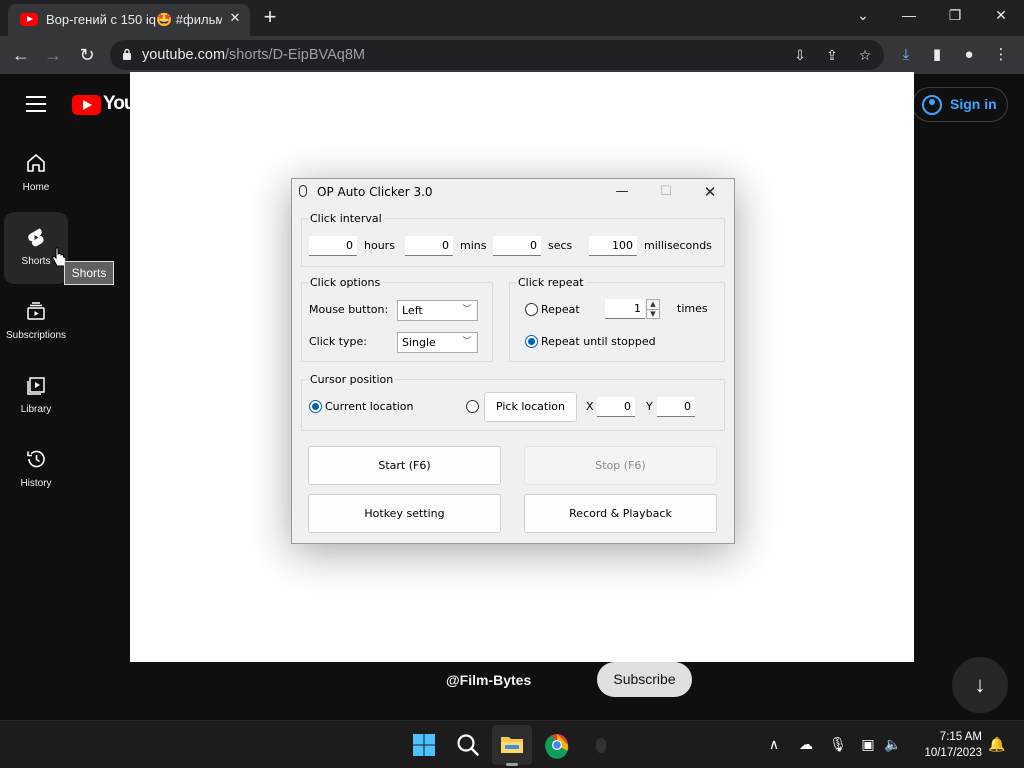 The width and height of the screenshot is (1024, 768). I want to click on youtube-favicon-icon, so click(29, 19).